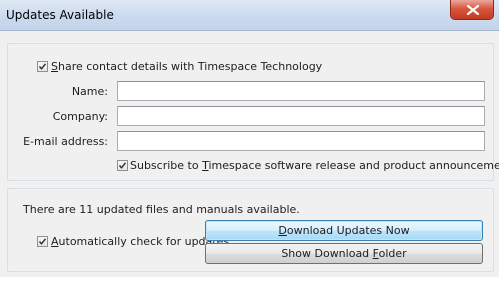 Image resolution: width=499 pixels, height=283 pixels. I want to click on close-icon, so click(473, 10).